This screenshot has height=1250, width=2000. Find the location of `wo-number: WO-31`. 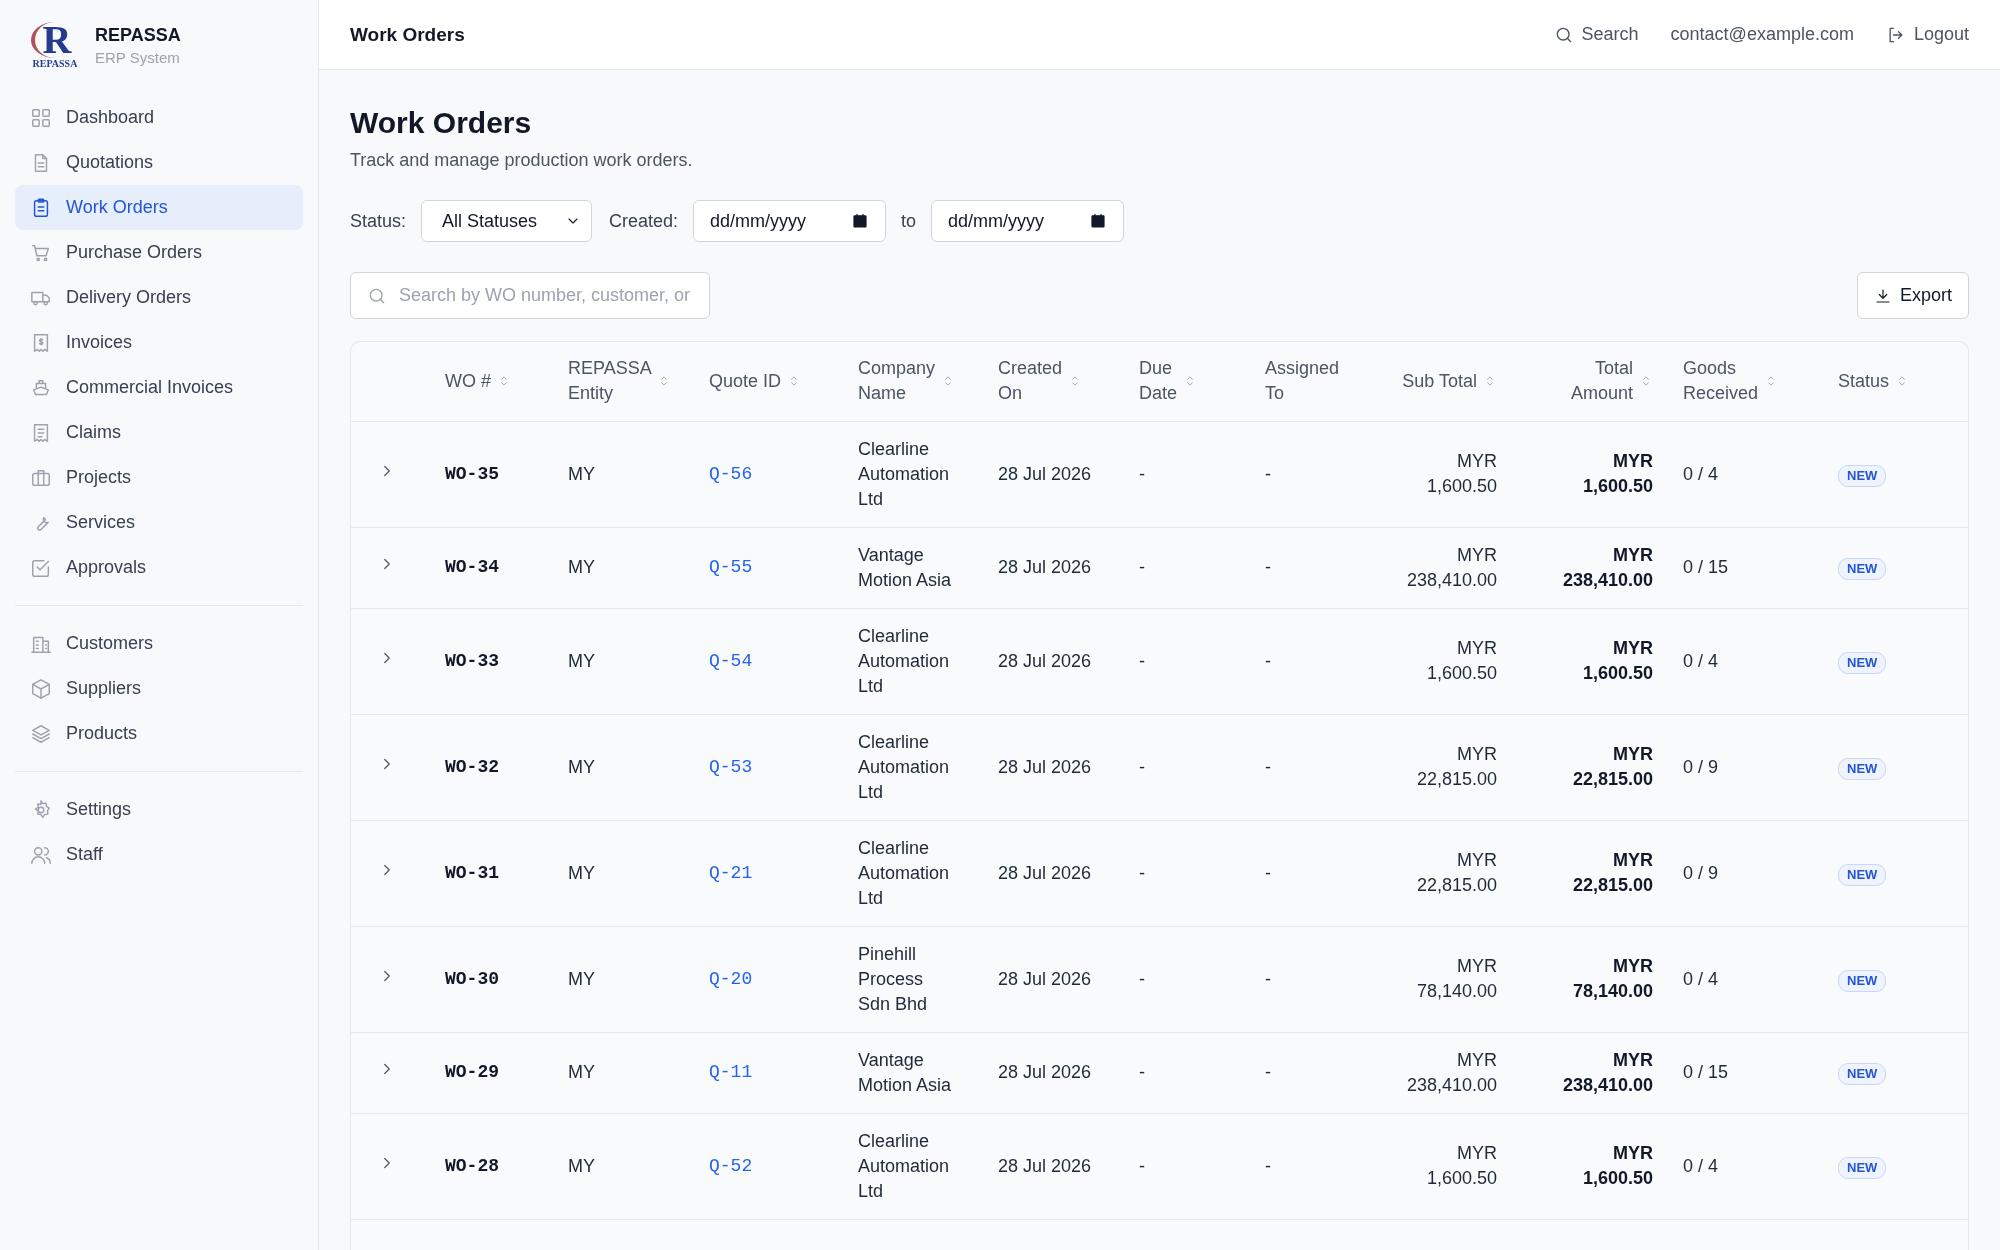

wo-number: WO-31 is located at coordinates (472, 872).